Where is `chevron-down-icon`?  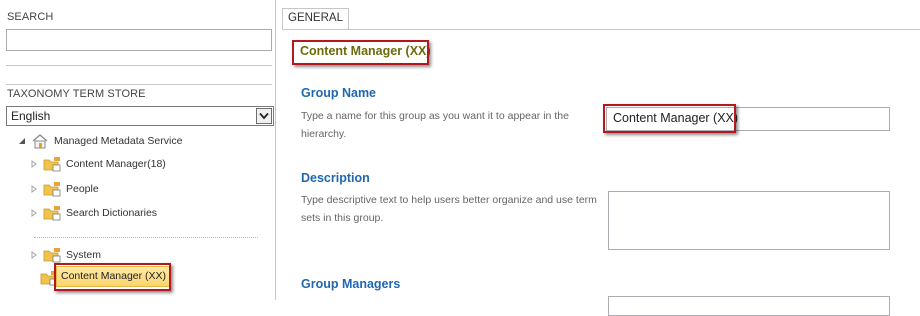
chevron-down-icon is located at coordinates (264, 116).